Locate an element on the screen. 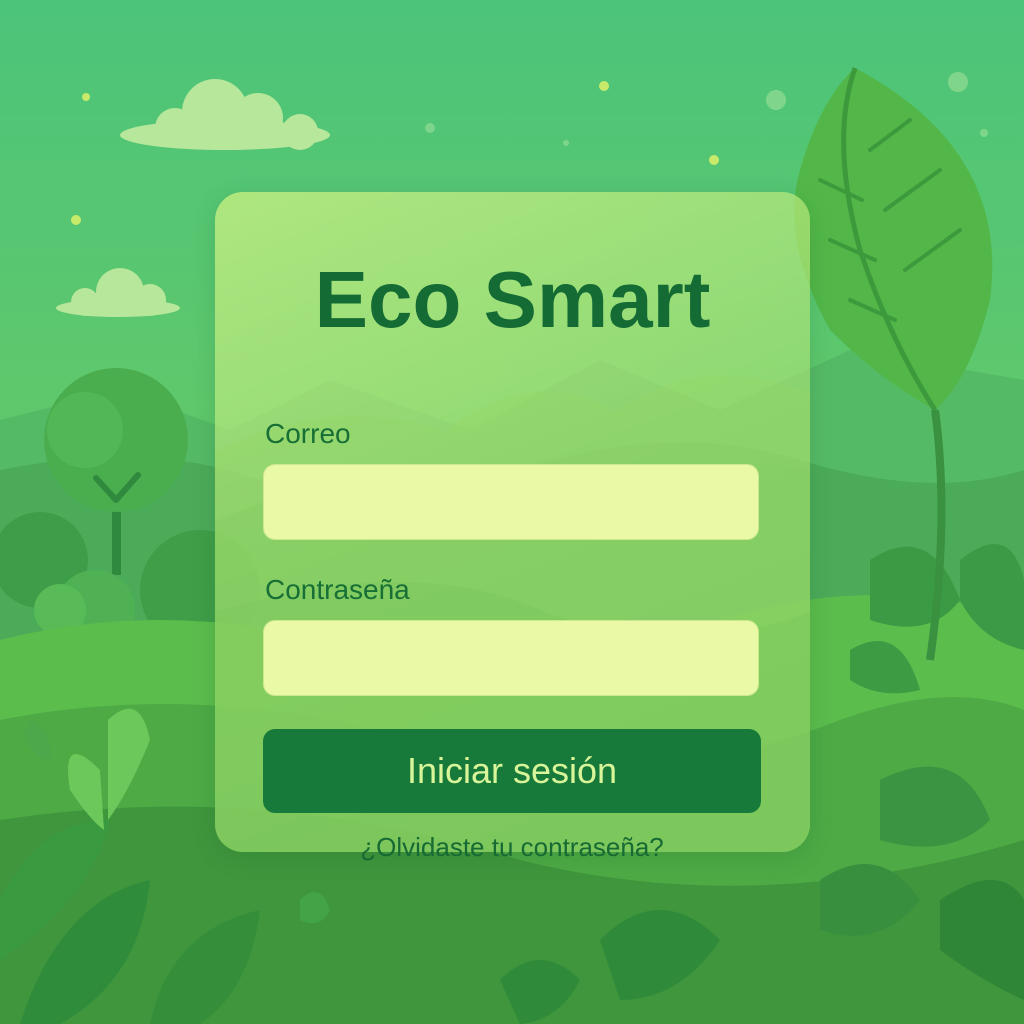 The height and width of the screenshot is (1024, 1024). email-field is located at coordinates (511, 502).